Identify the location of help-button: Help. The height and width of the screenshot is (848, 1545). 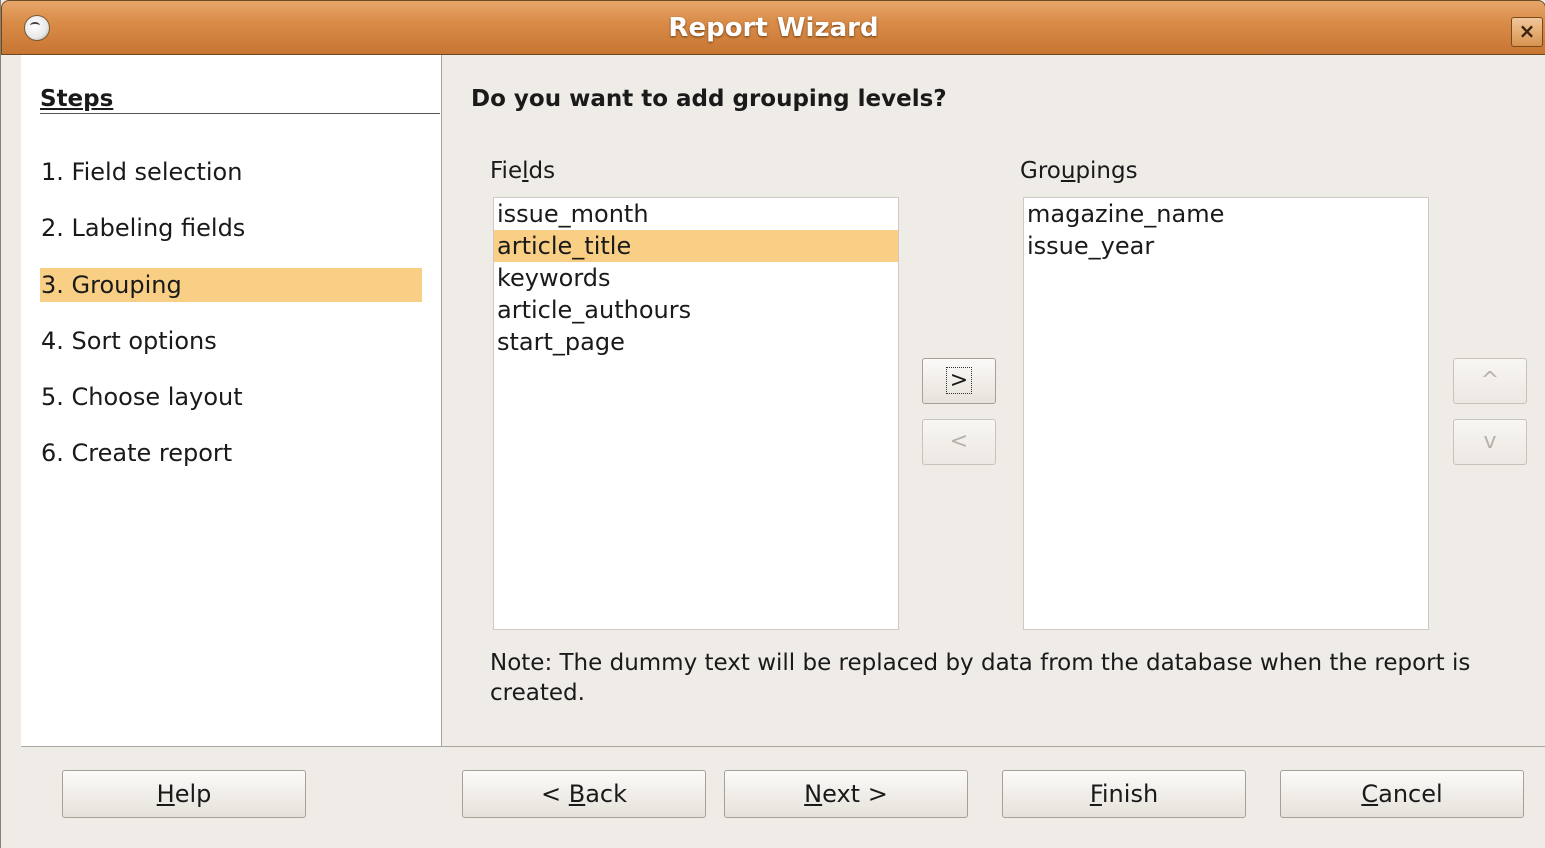
(184, 794).